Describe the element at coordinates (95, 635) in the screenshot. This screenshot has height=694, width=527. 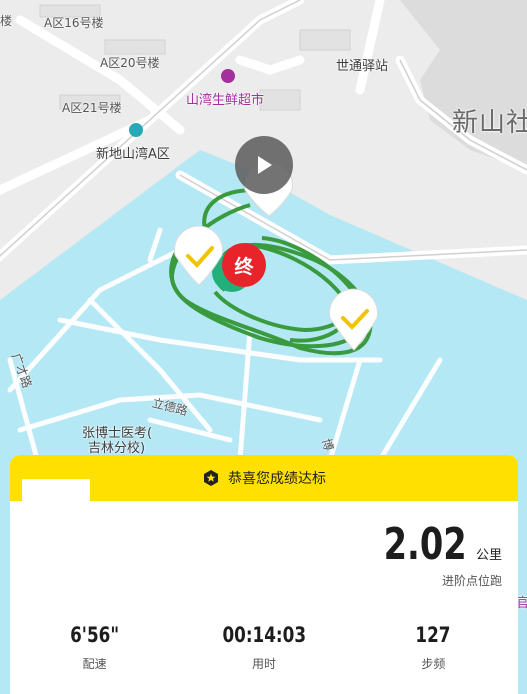
I see `stat-value: 6'56"` at that location.